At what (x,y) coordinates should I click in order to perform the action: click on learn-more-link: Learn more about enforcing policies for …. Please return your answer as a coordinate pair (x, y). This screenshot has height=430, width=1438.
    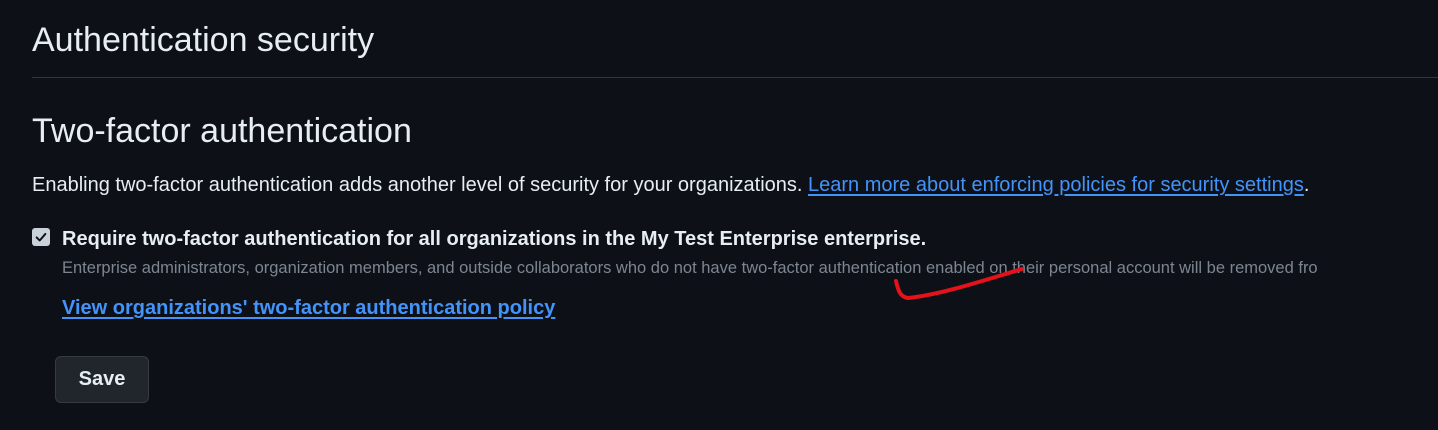
    Looking at the image, I should click on (1056, 185).